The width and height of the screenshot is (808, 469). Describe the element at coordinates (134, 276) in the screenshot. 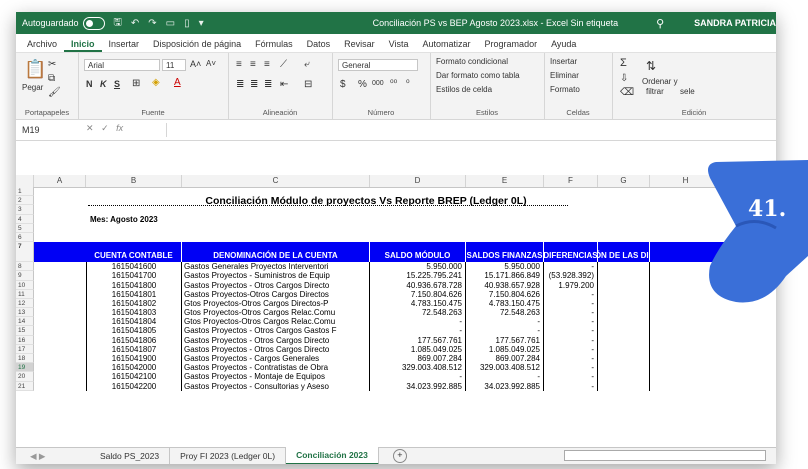

I see `cell: 1615041700` at that location.